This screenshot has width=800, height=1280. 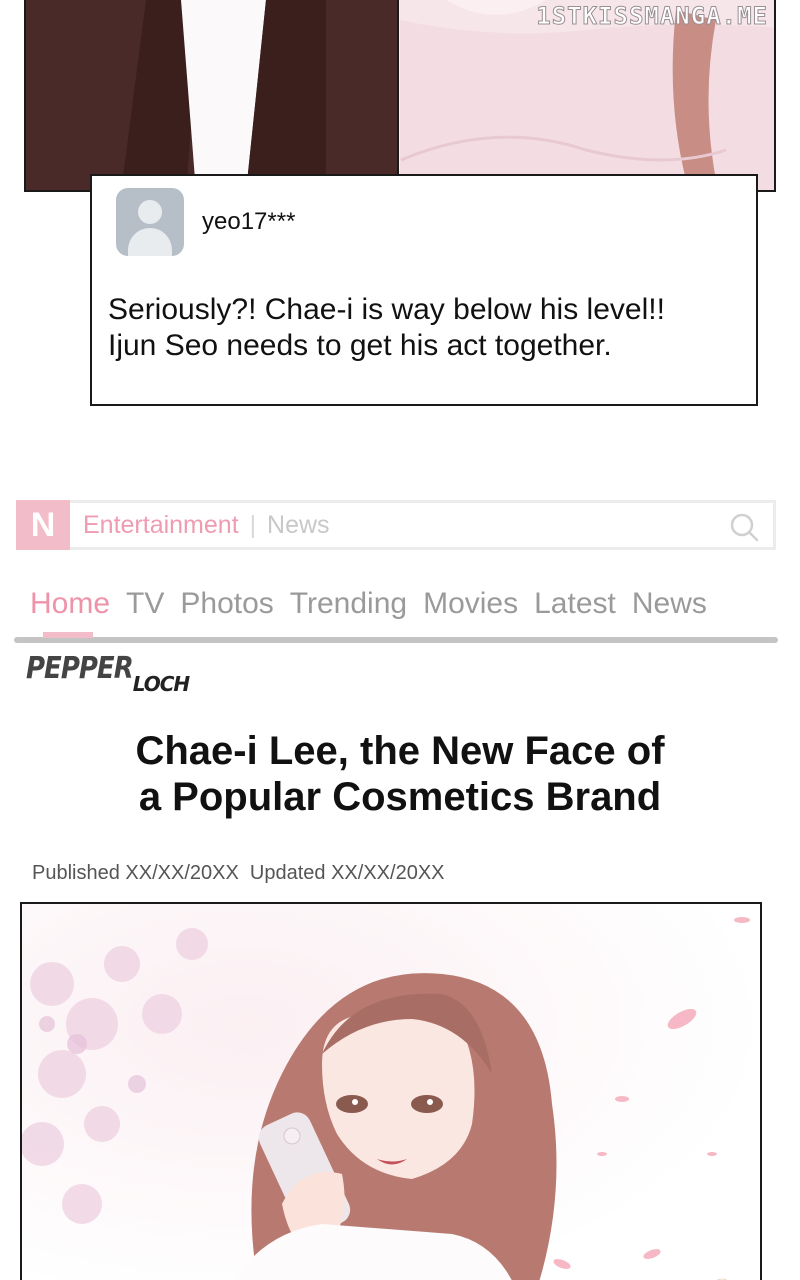 What do you see at coordinates (652, 16) in the screenshot?
I see `watermark: 1STKISSMANGA.ME` at bounding box center [652, 16].